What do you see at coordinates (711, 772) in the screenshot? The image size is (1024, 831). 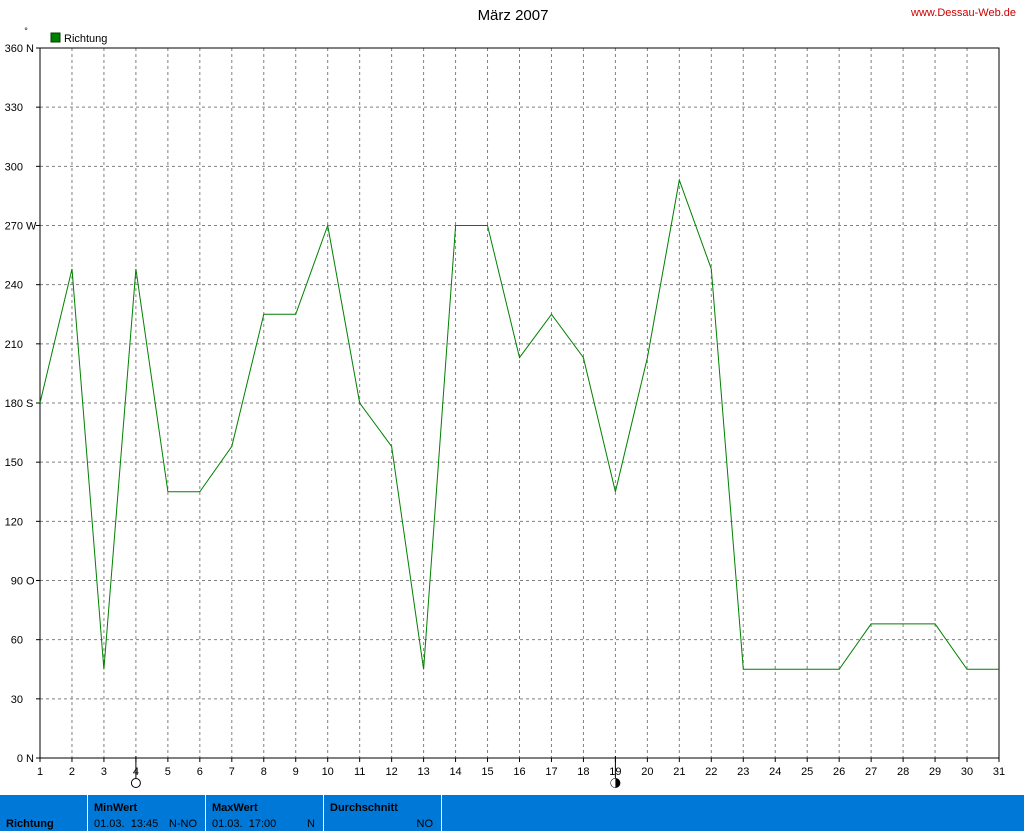 I see `x-tick-label: 22` at bounding box center [711, 772].